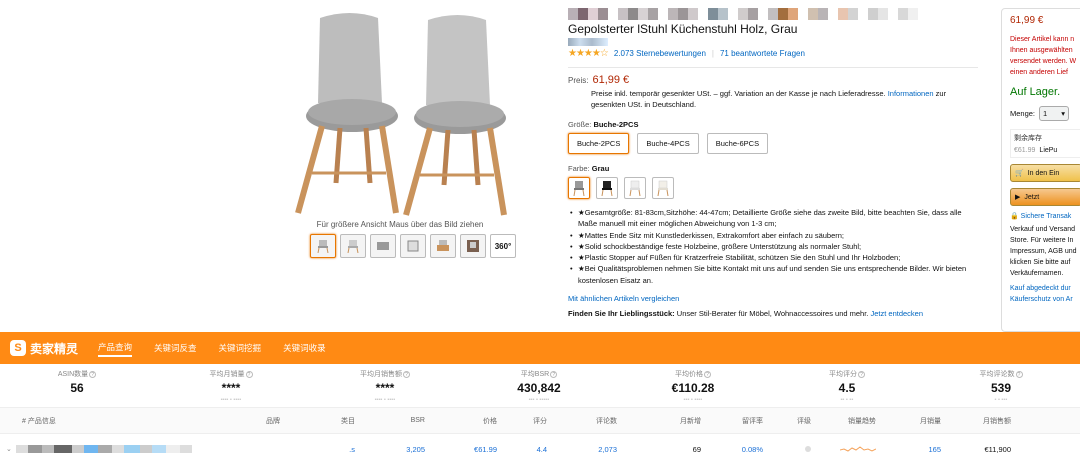  I want to click on col-rating: 评分, so click(522, 421).